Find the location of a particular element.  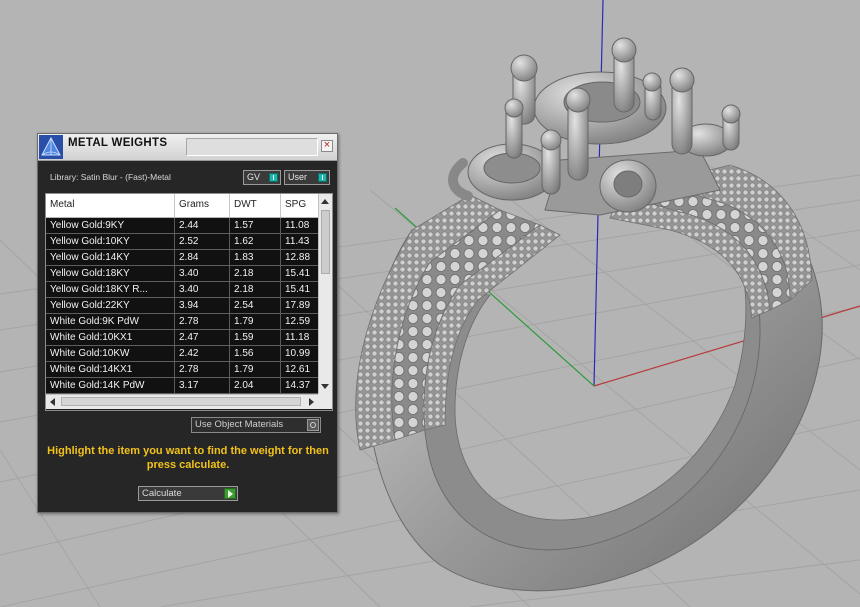

vertical-scrollbar is located at coordinates (325, 294).